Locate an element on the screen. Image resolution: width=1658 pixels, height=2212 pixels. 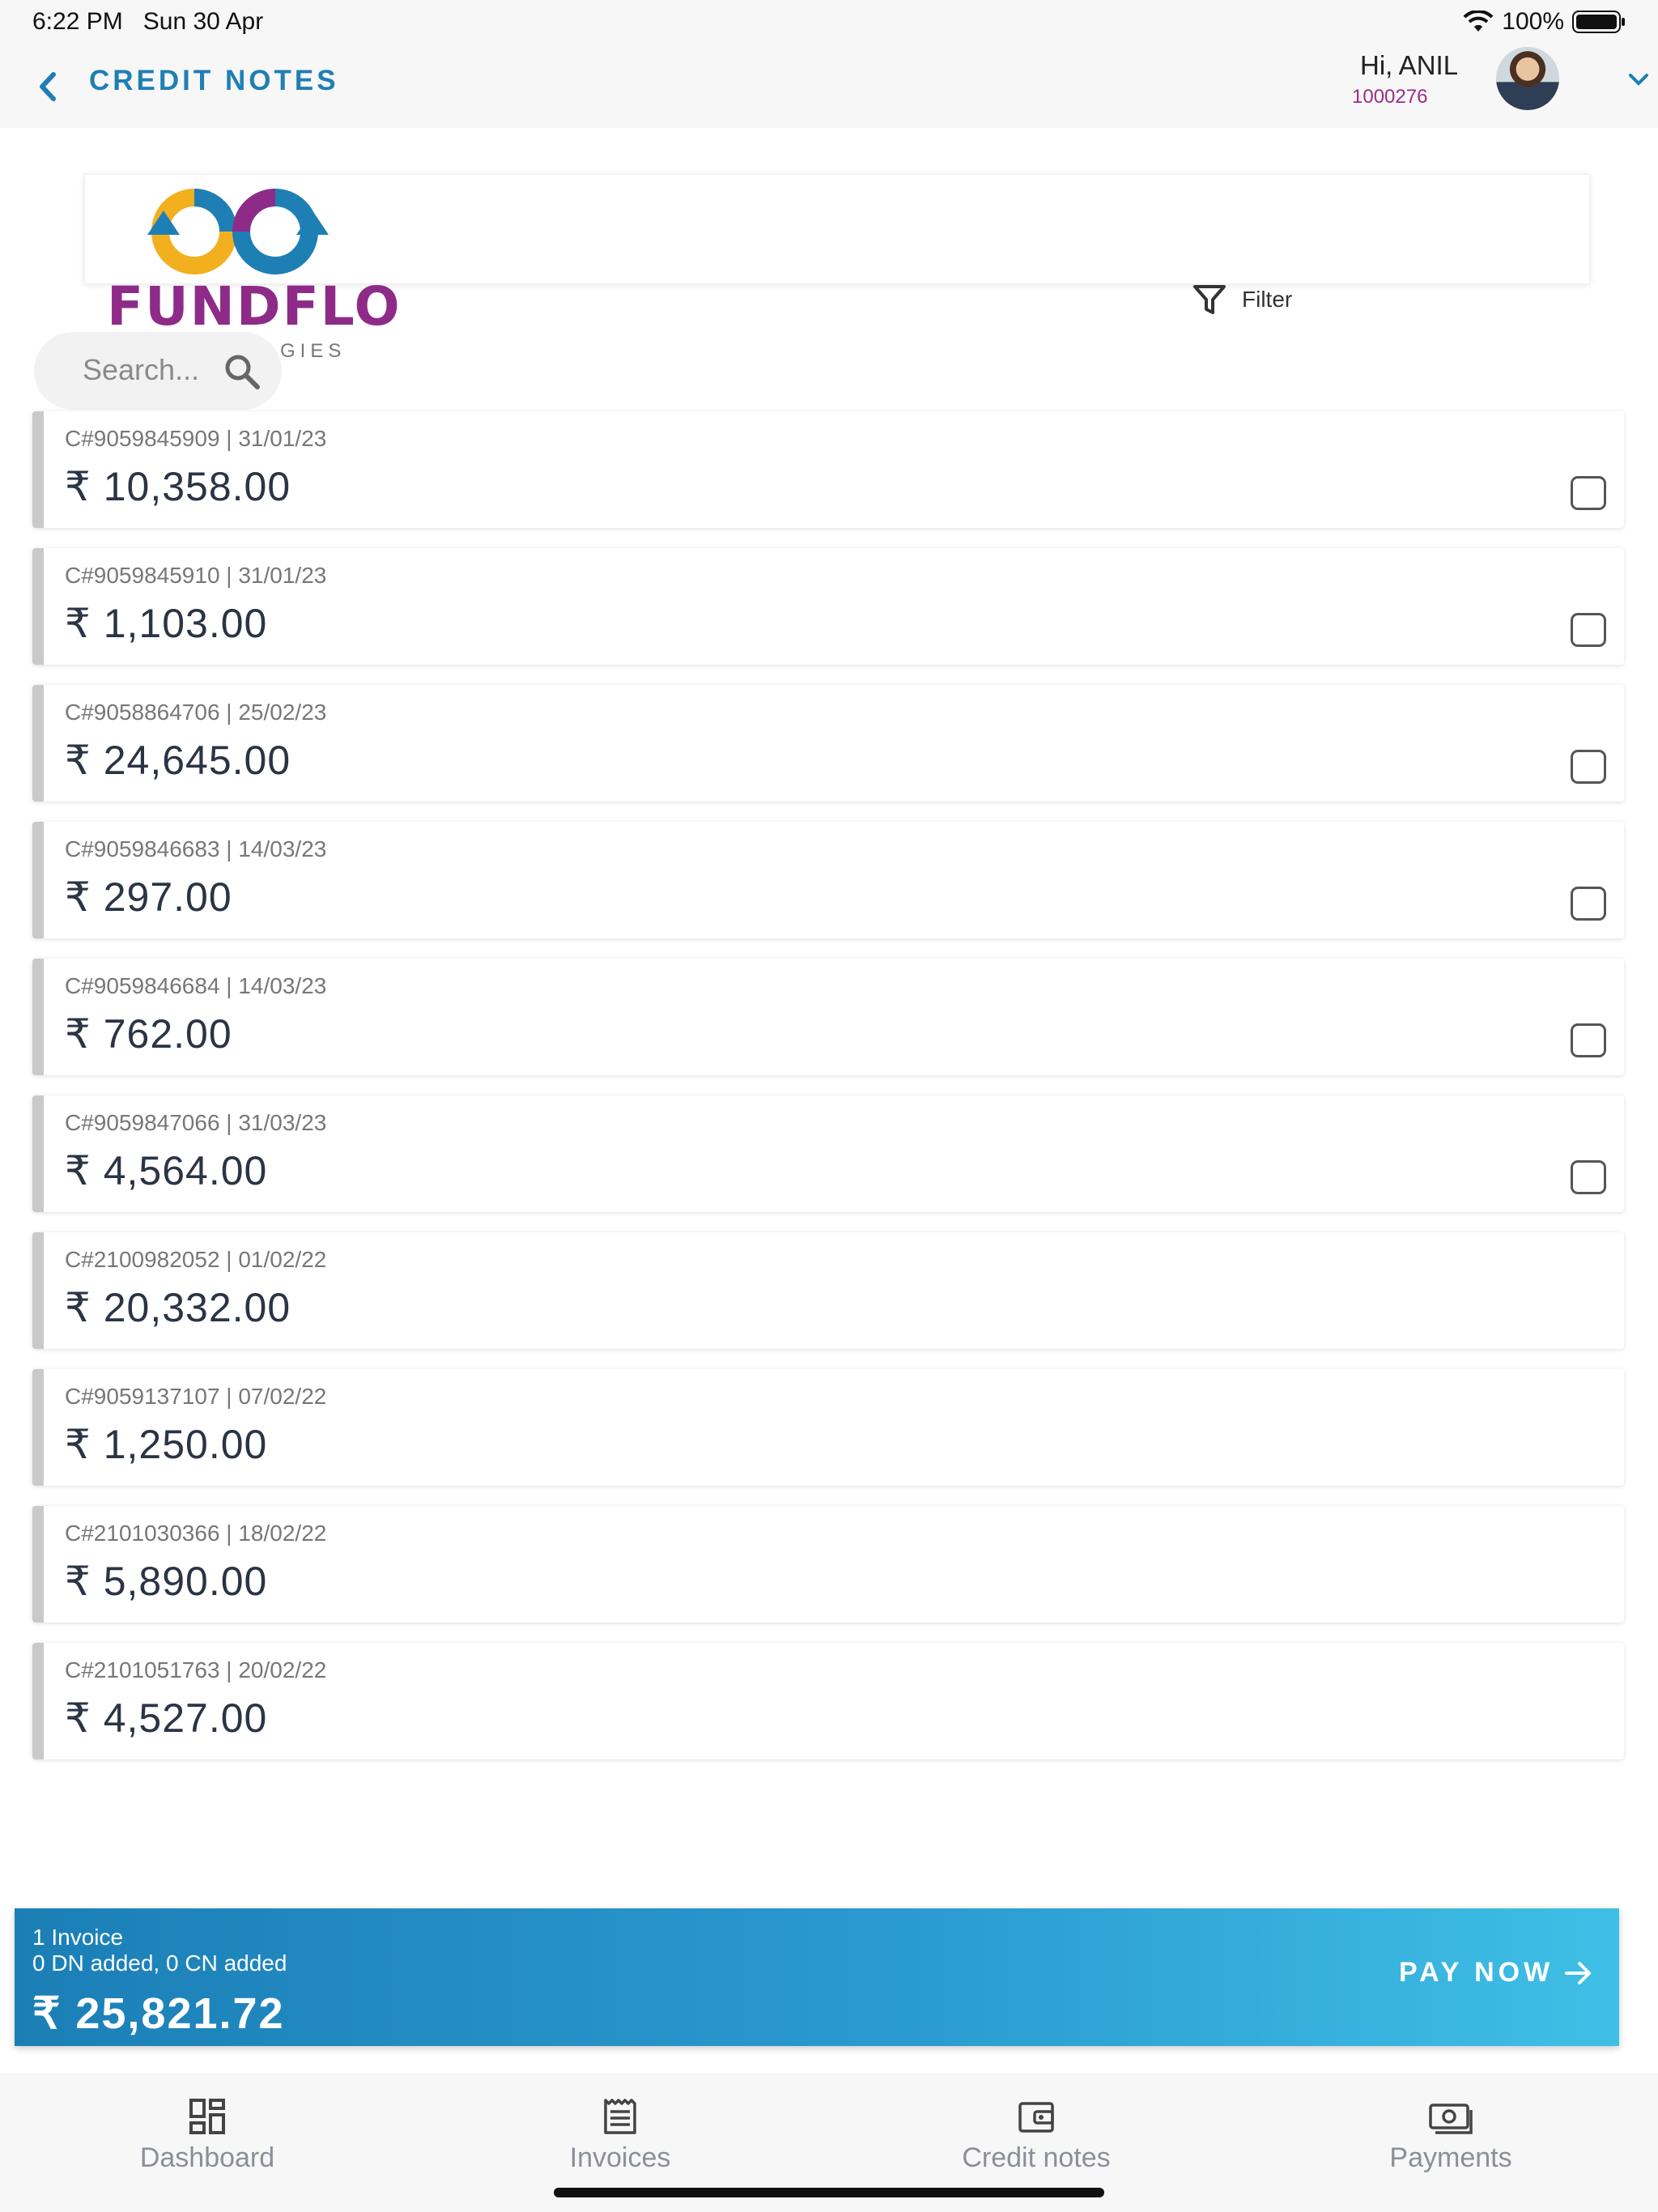
status-indicators: 100% is located at coordinates (1544, 22).